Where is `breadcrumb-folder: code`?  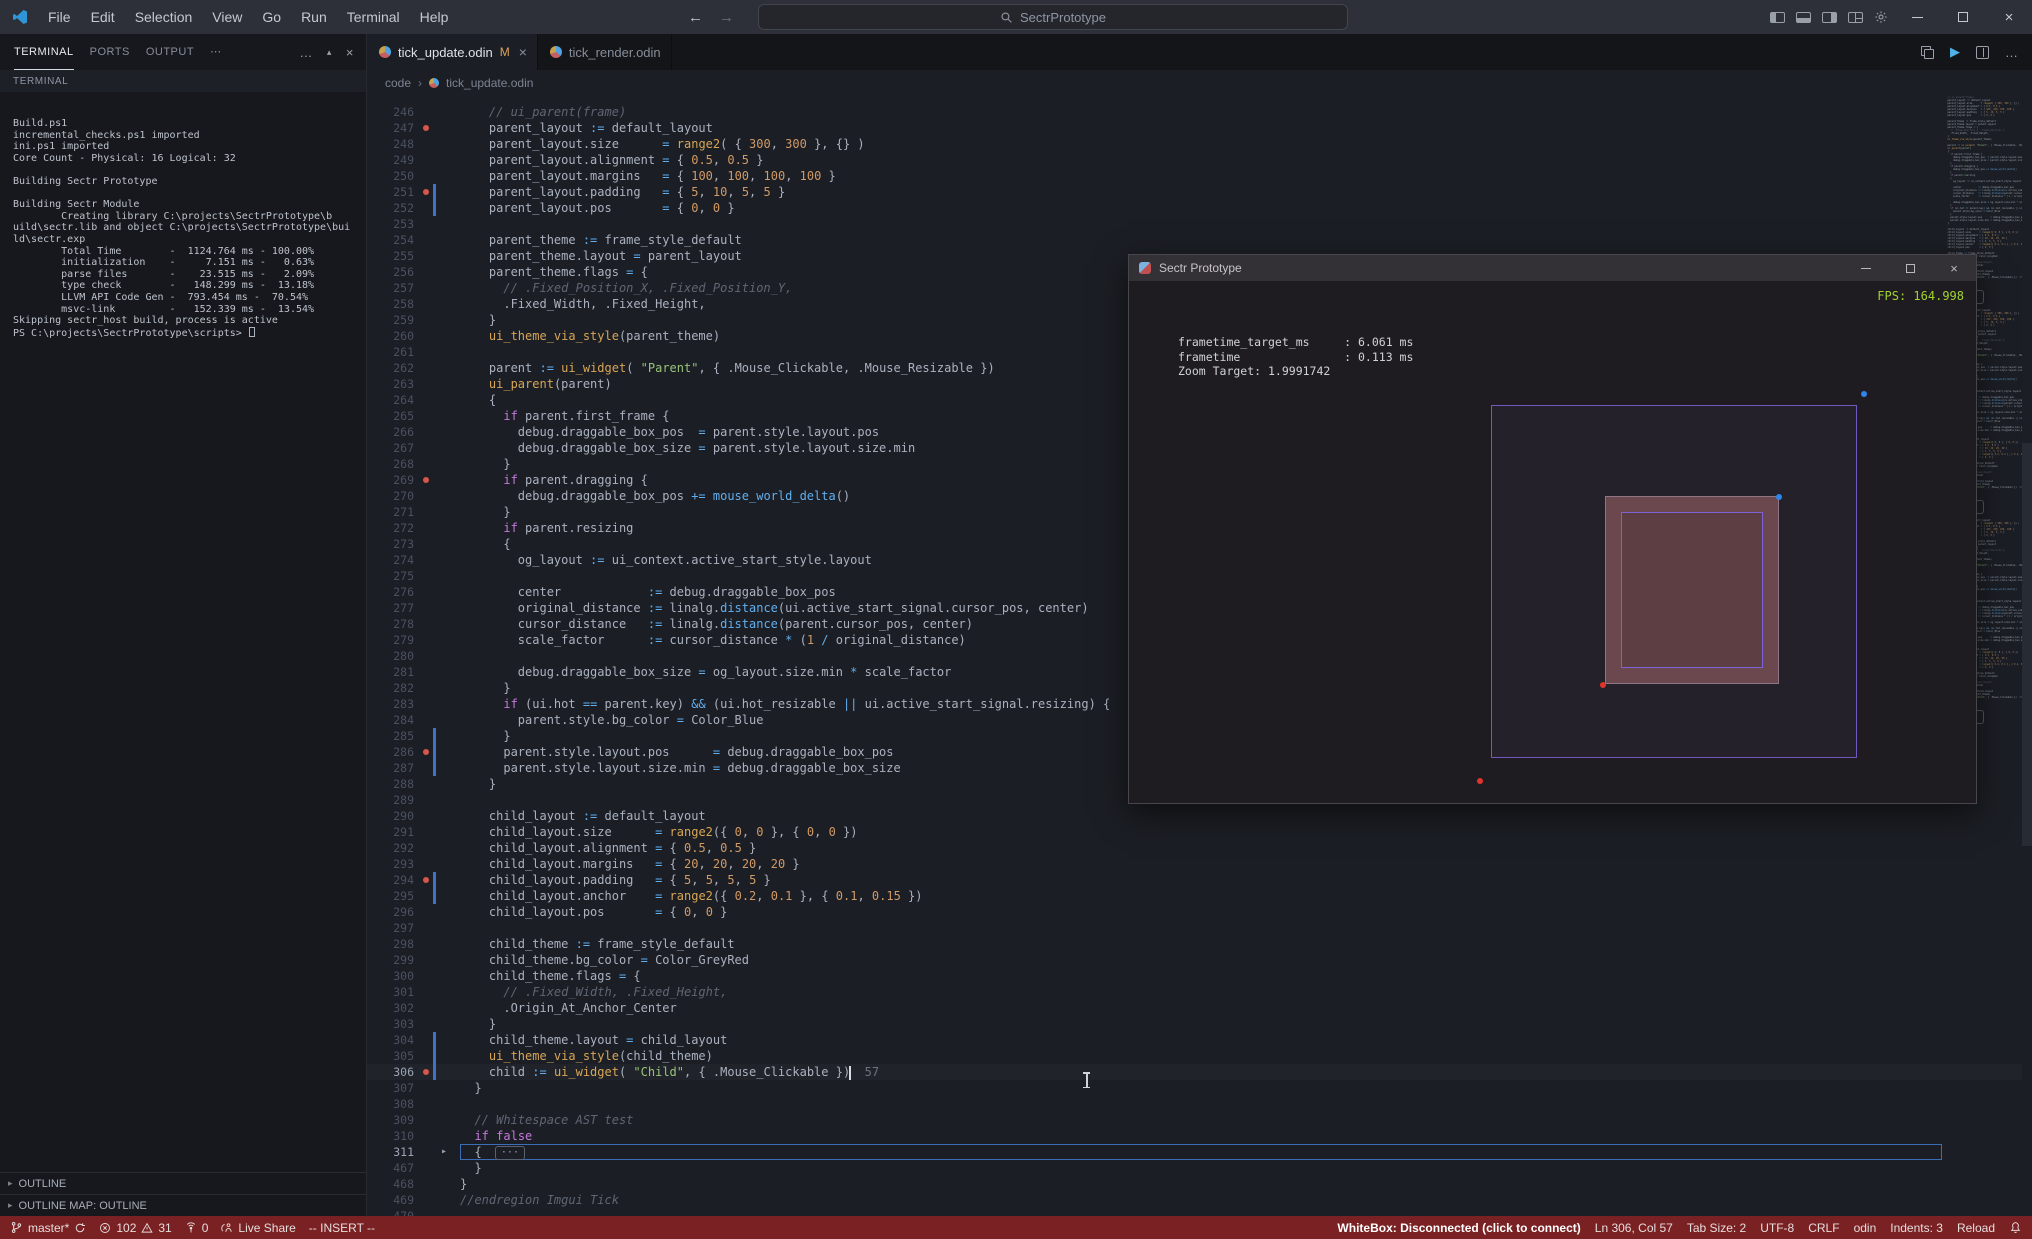 breadcrumb-folder: code is located at coordinates (398, 83).